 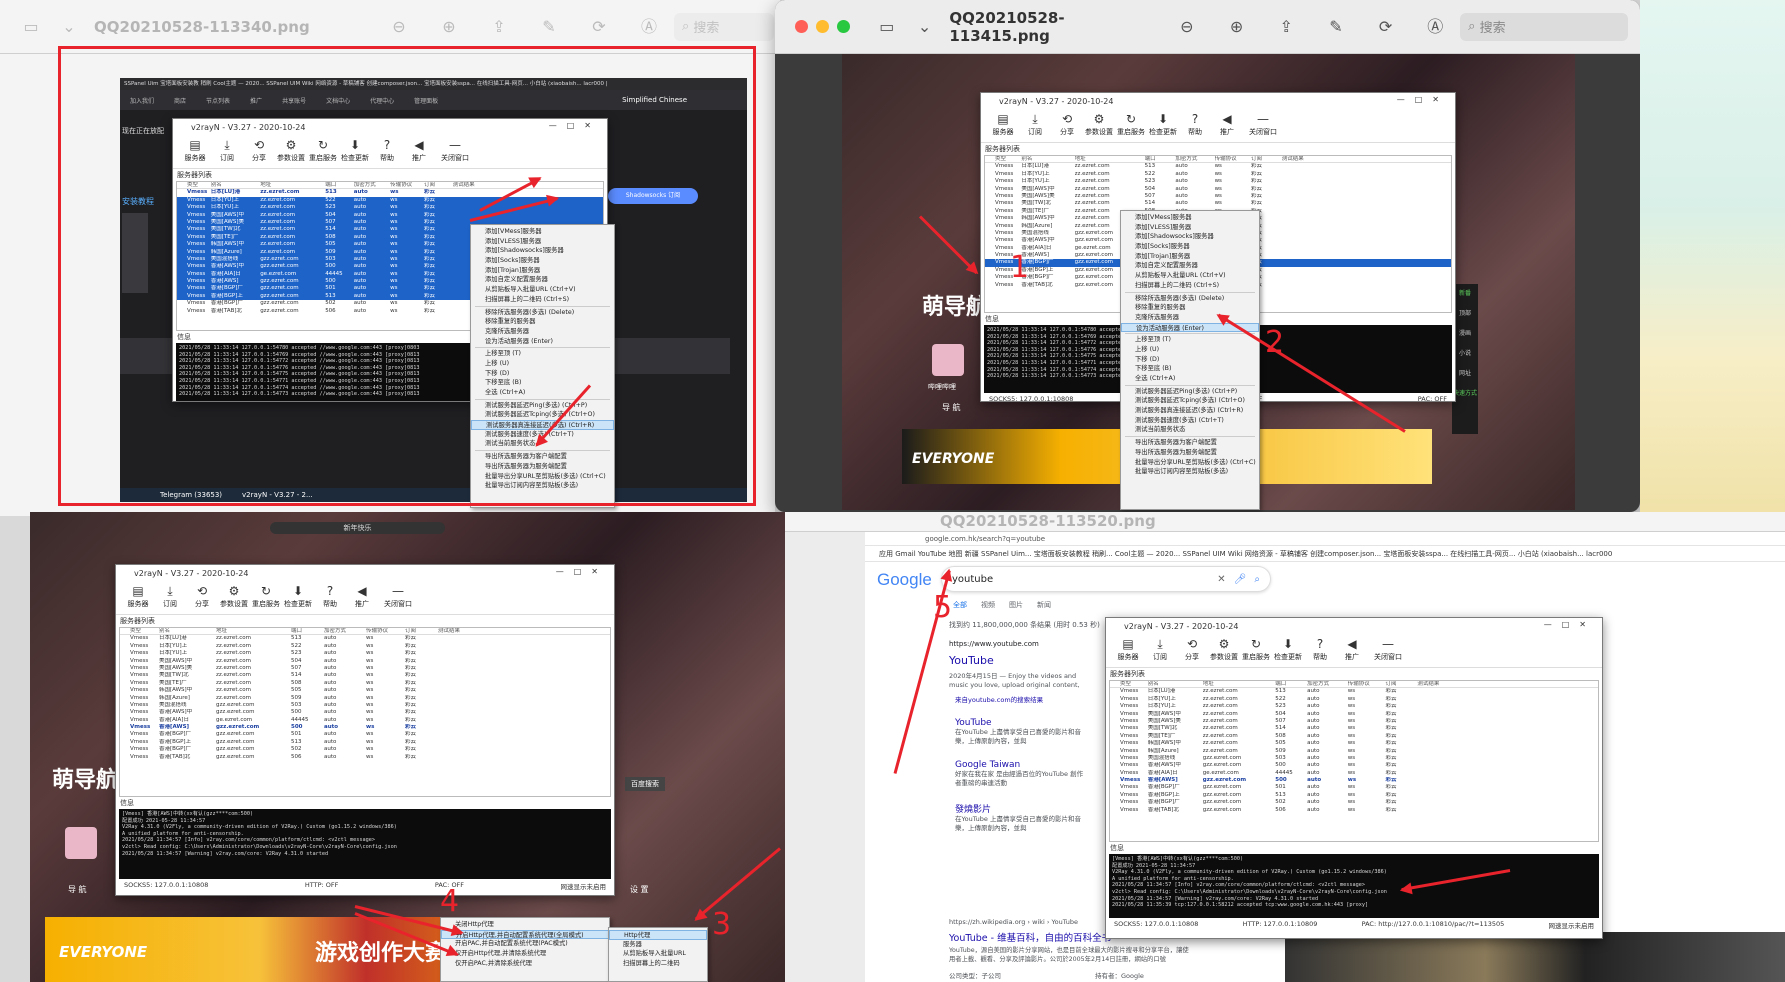 What do you see at coordinates (801, 26) in the screenshot?
I see `close-icon` at bounding box center [801, 26].